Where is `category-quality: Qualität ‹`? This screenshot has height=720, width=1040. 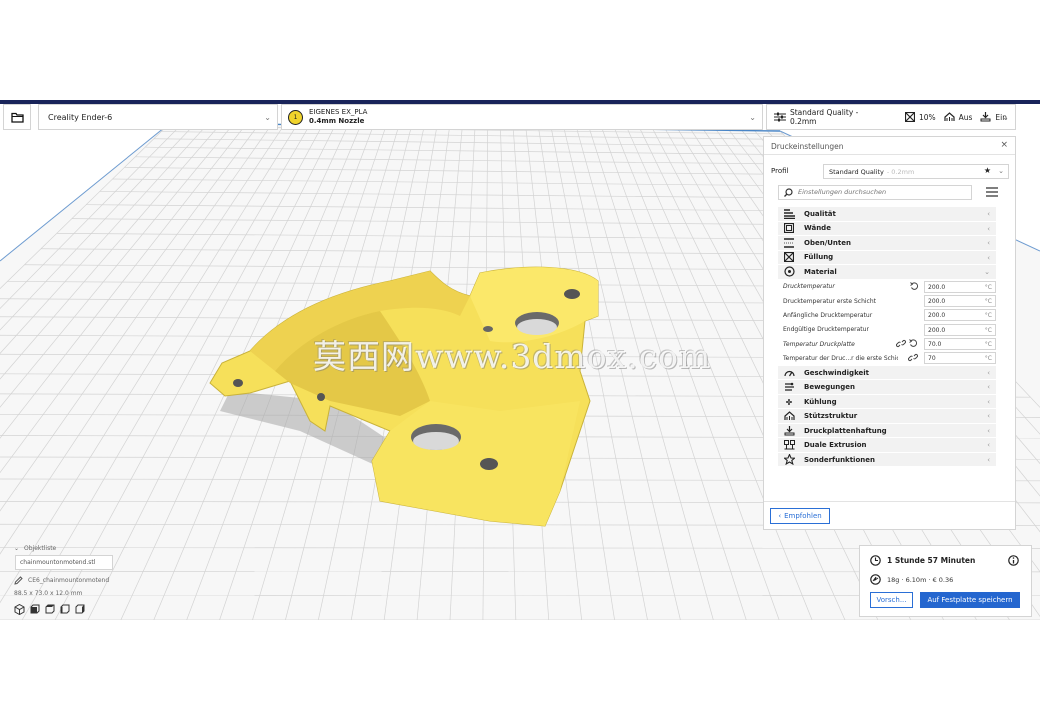 category-quality: Qualität ‹ is located at coordinates (887, 214).